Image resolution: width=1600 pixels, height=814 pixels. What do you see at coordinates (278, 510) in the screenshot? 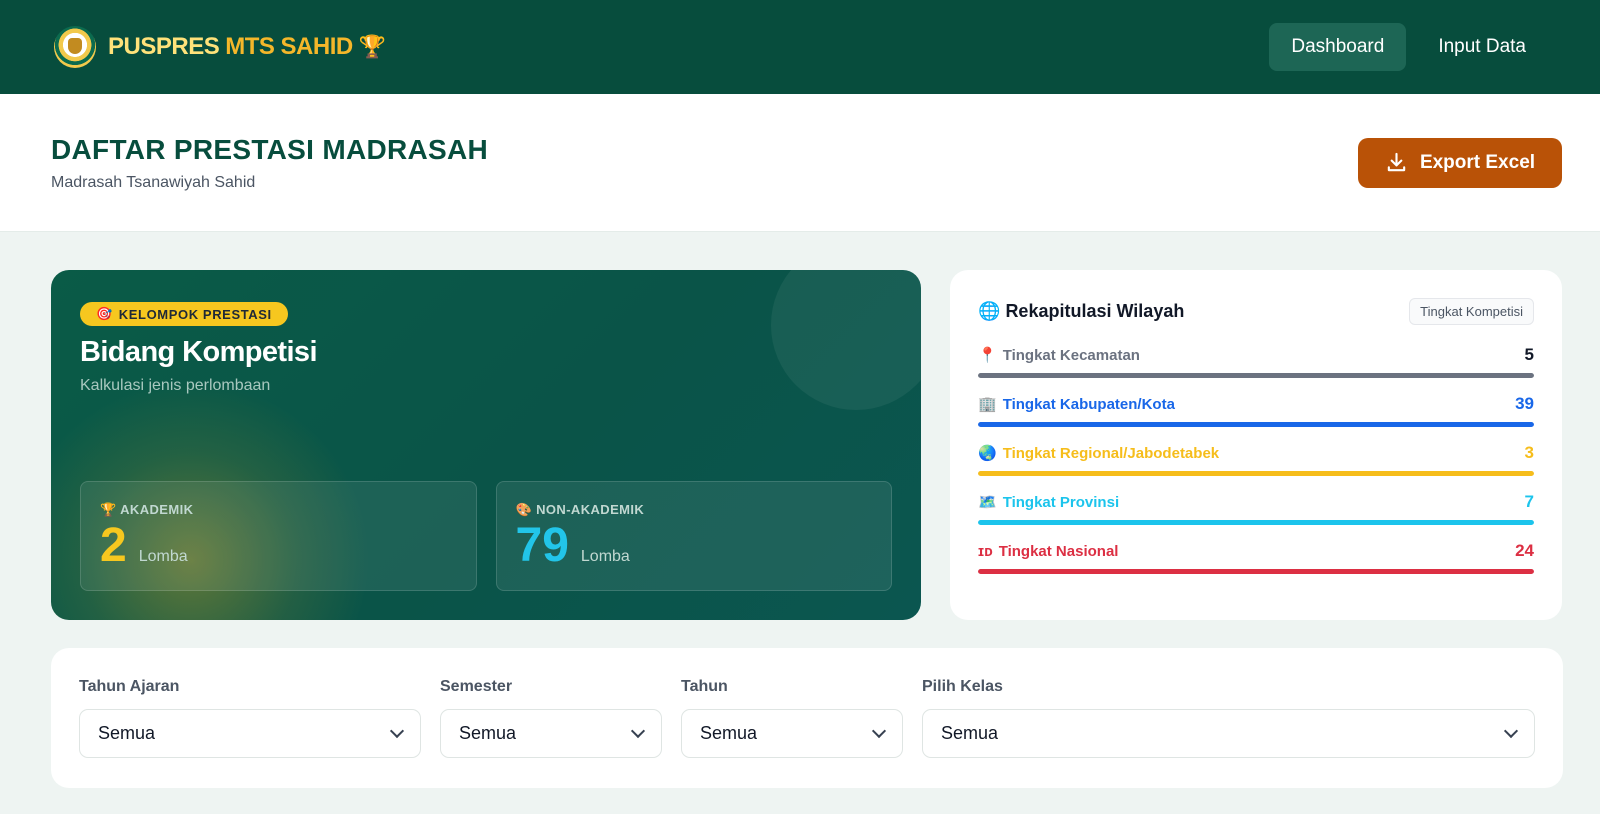
I see `academic-stat-label: 🏆 AKADEMIK` at bounding box center [278, 510].